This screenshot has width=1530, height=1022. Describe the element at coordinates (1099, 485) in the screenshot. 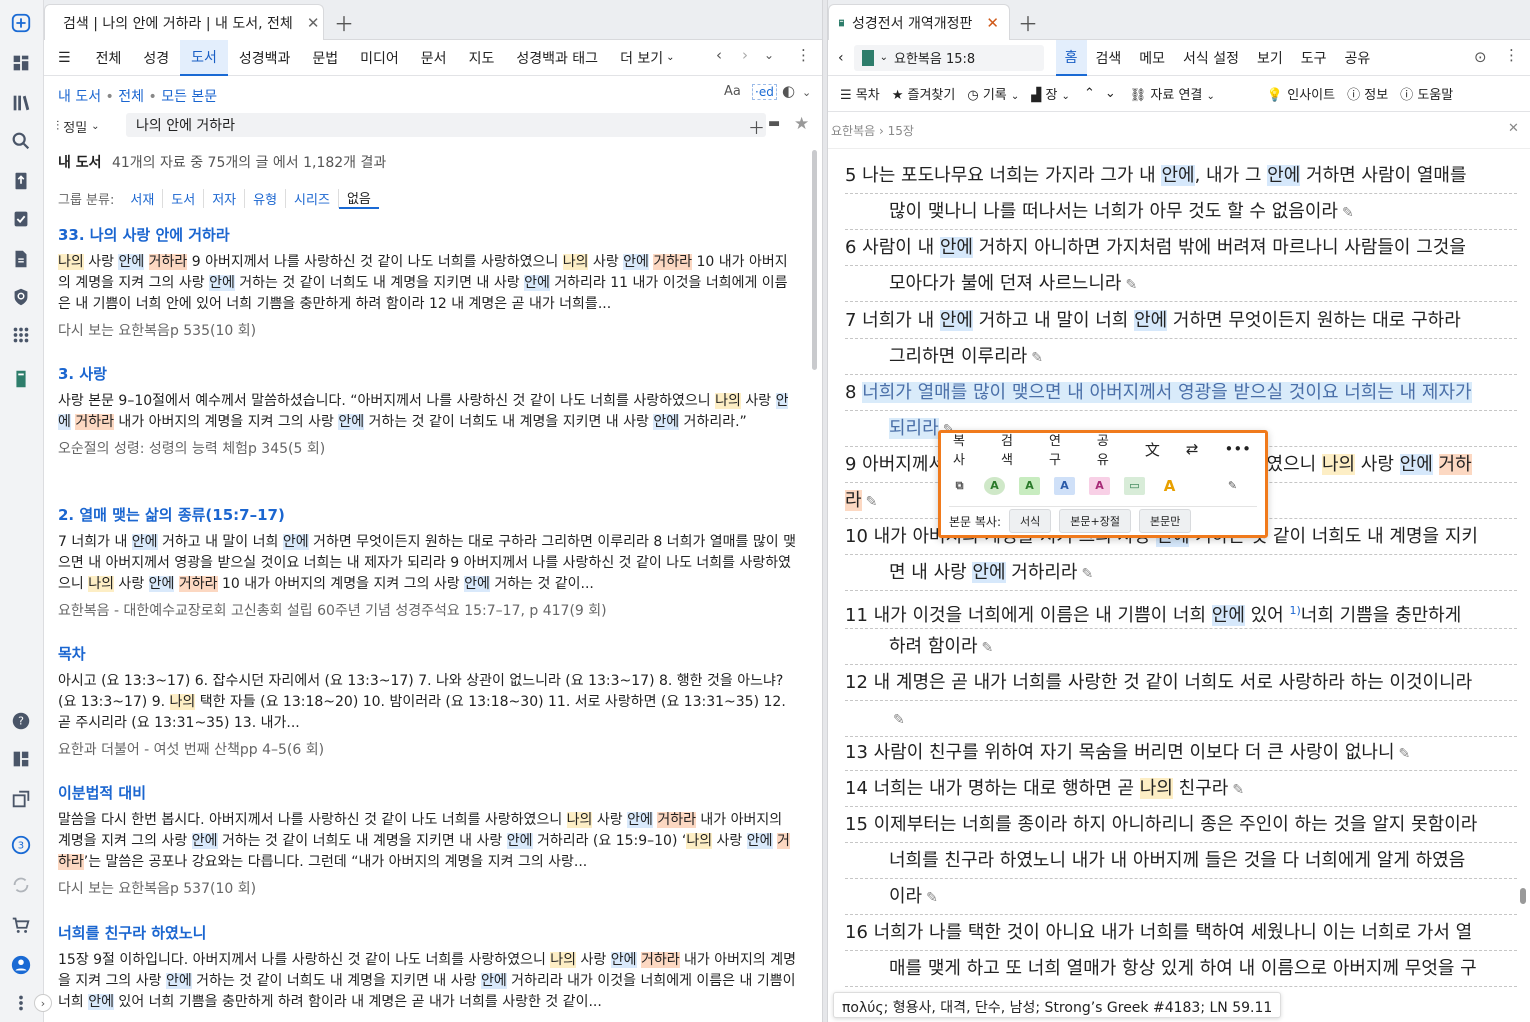

I see `highlight-pink-icon: A` at that location.